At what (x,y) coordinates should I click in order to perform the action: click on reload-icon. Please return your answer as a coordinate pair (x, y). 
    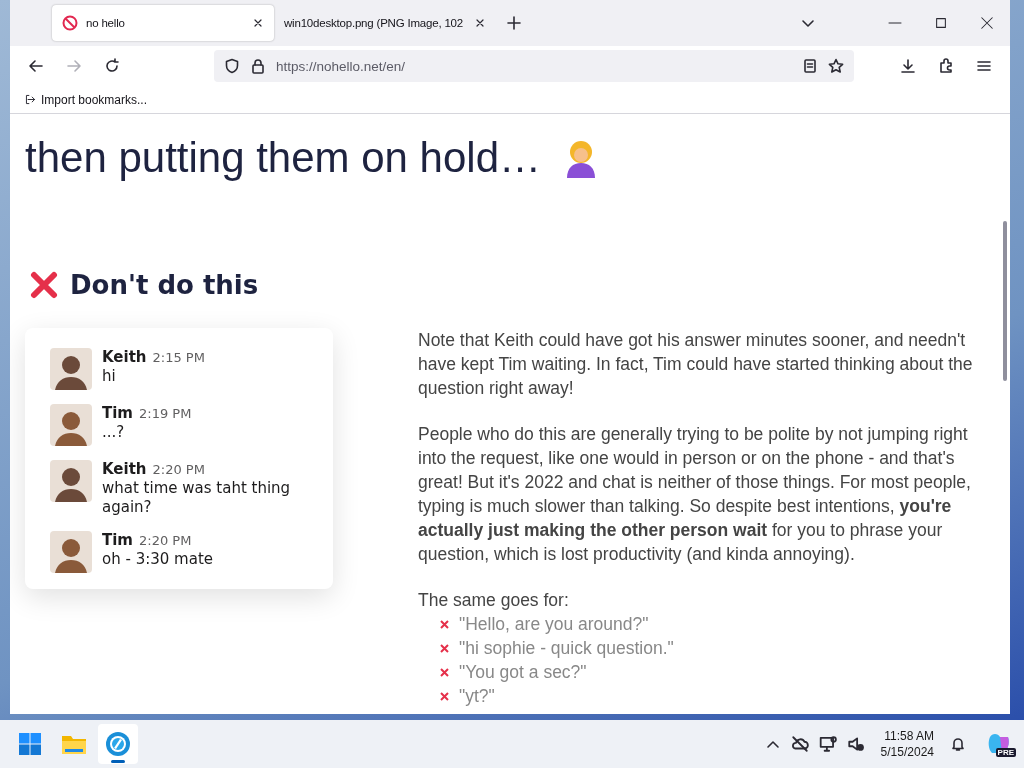
    Looking at the image, I should click on (112, 66).